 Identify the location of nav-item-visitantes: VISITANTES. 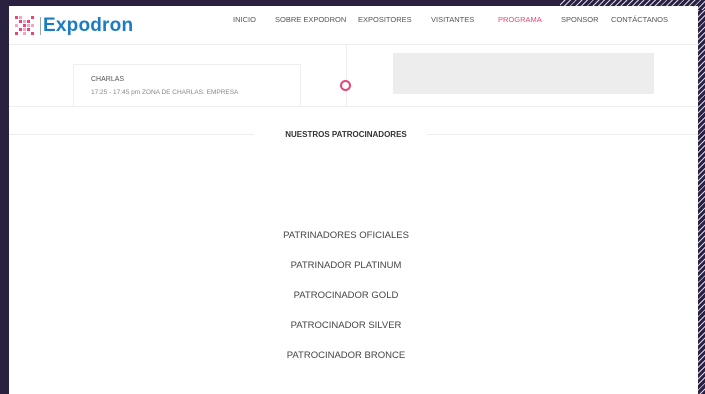
(452, 19).